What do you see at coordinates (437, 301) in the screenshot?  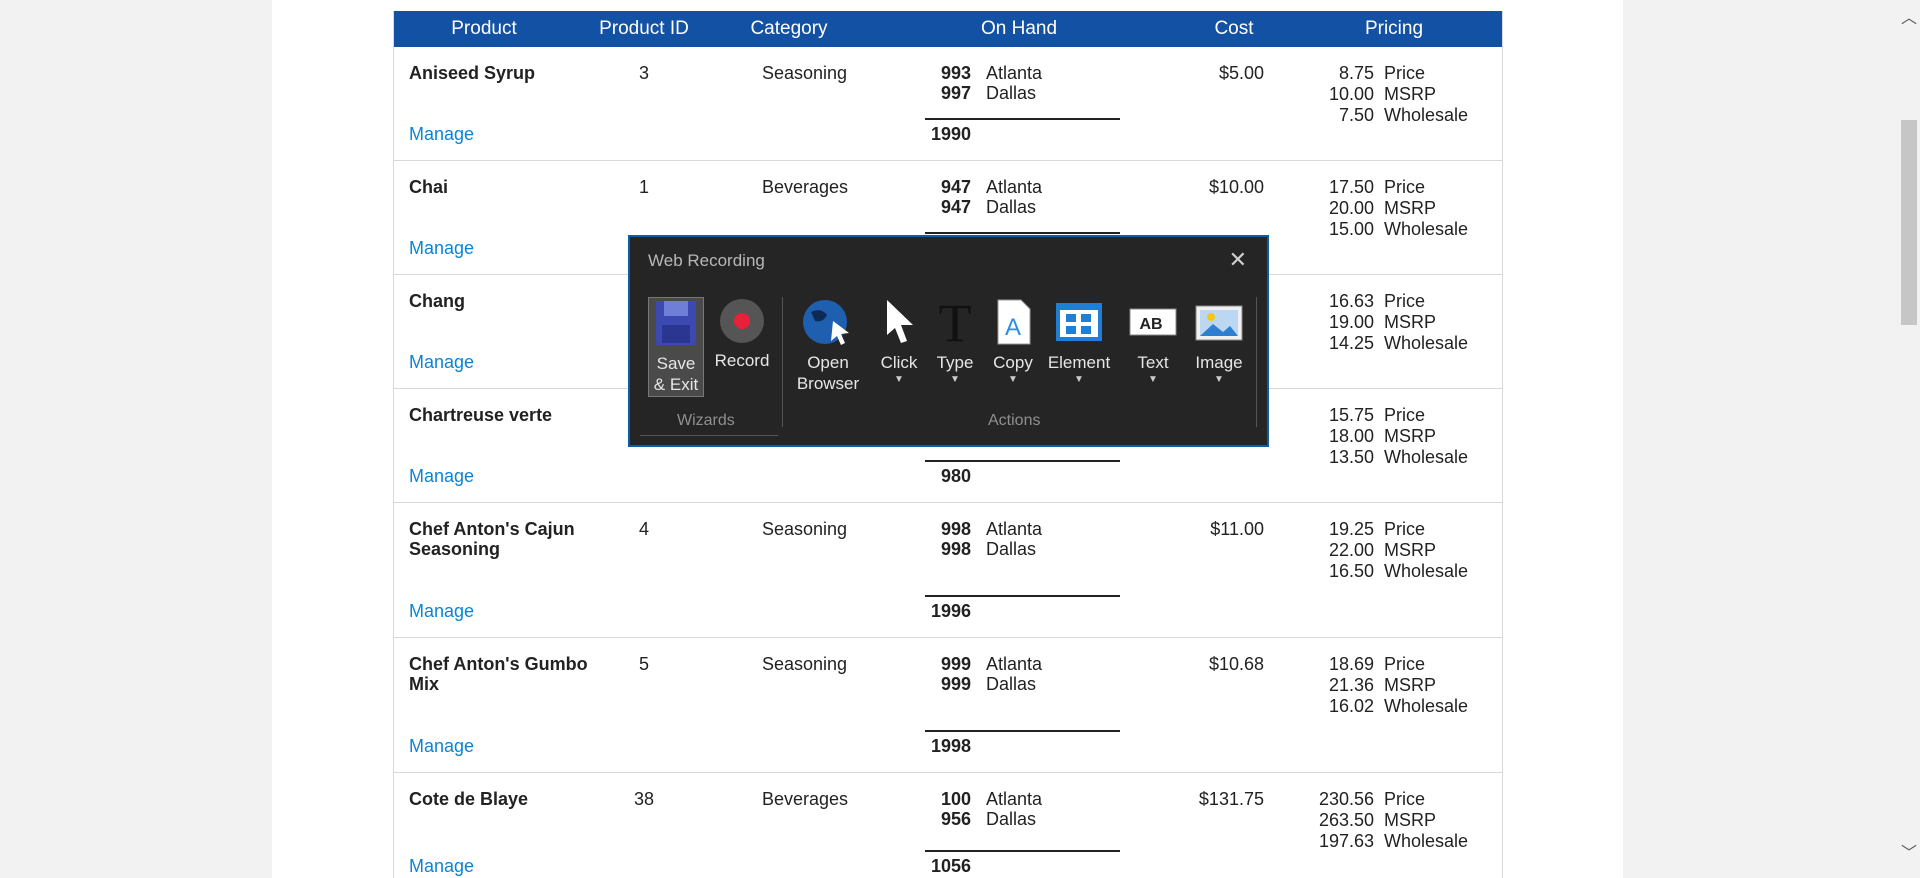 I see `product-name: Chang` at bounding box center [437, 301].